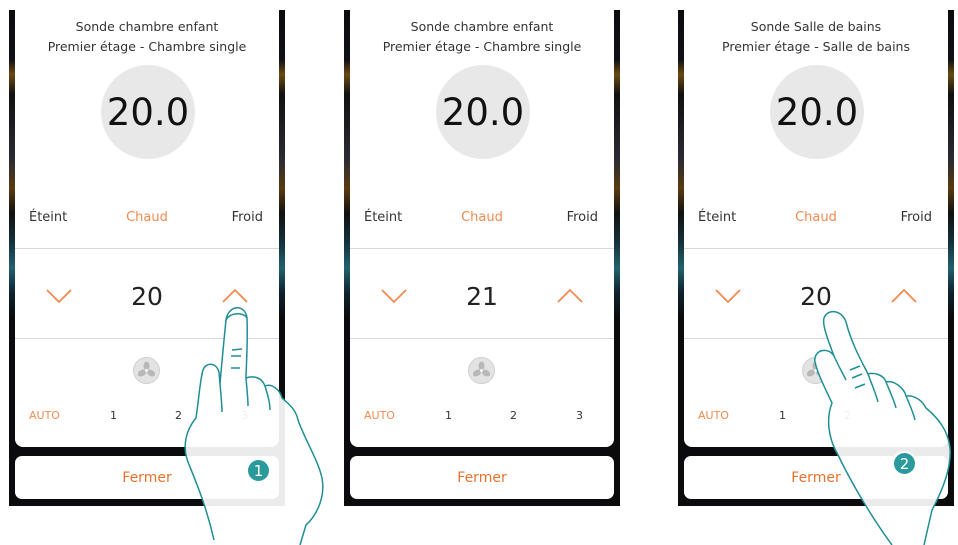 Image resolution: width=958 pixels, height=545 pixels. I want to click on probe-name: Sonde Salle de bains, so click(816, 26).